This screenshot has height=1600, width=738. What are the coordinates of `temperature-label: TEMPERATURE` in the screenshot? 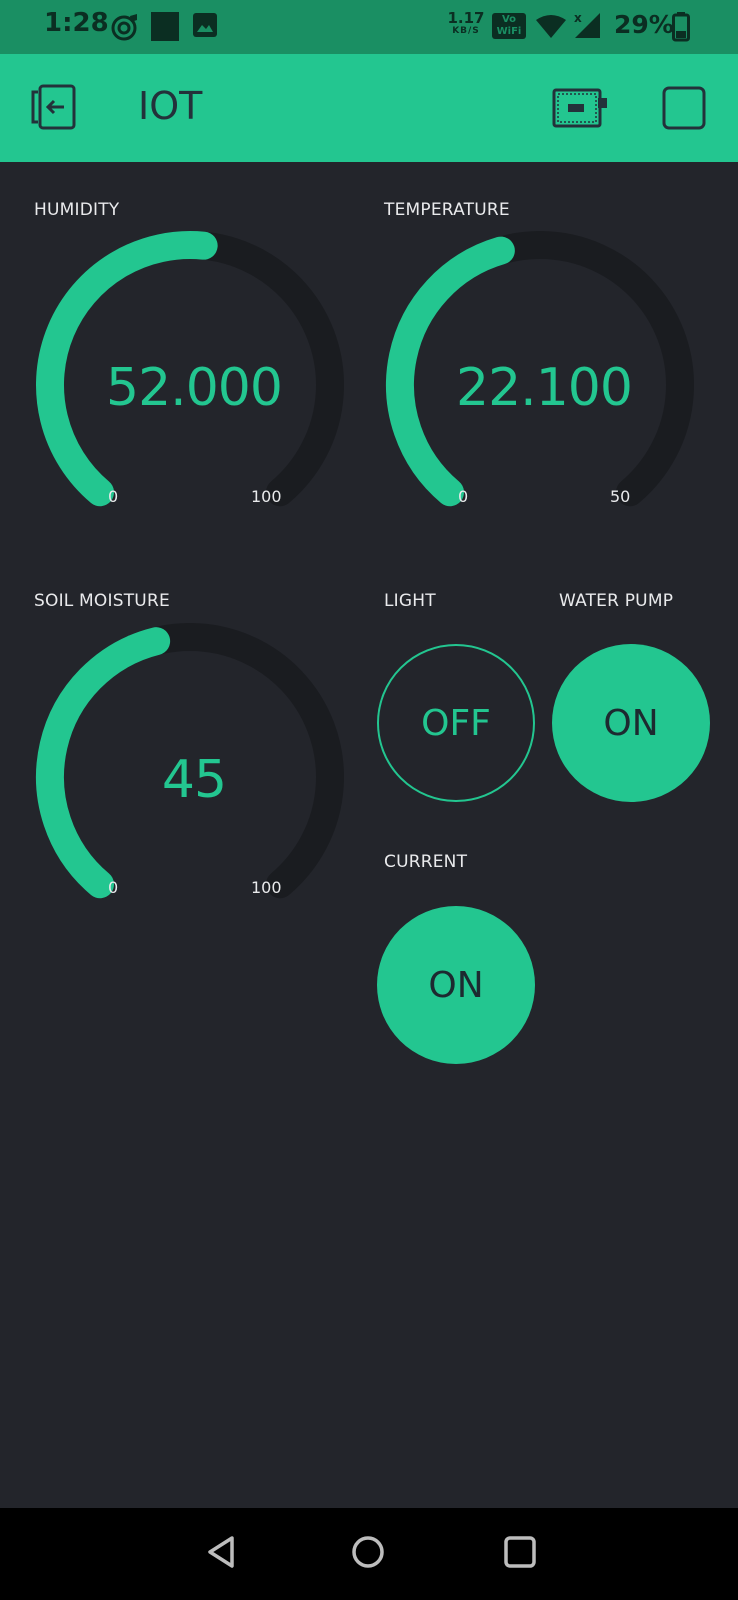 It's located at (447, 210).